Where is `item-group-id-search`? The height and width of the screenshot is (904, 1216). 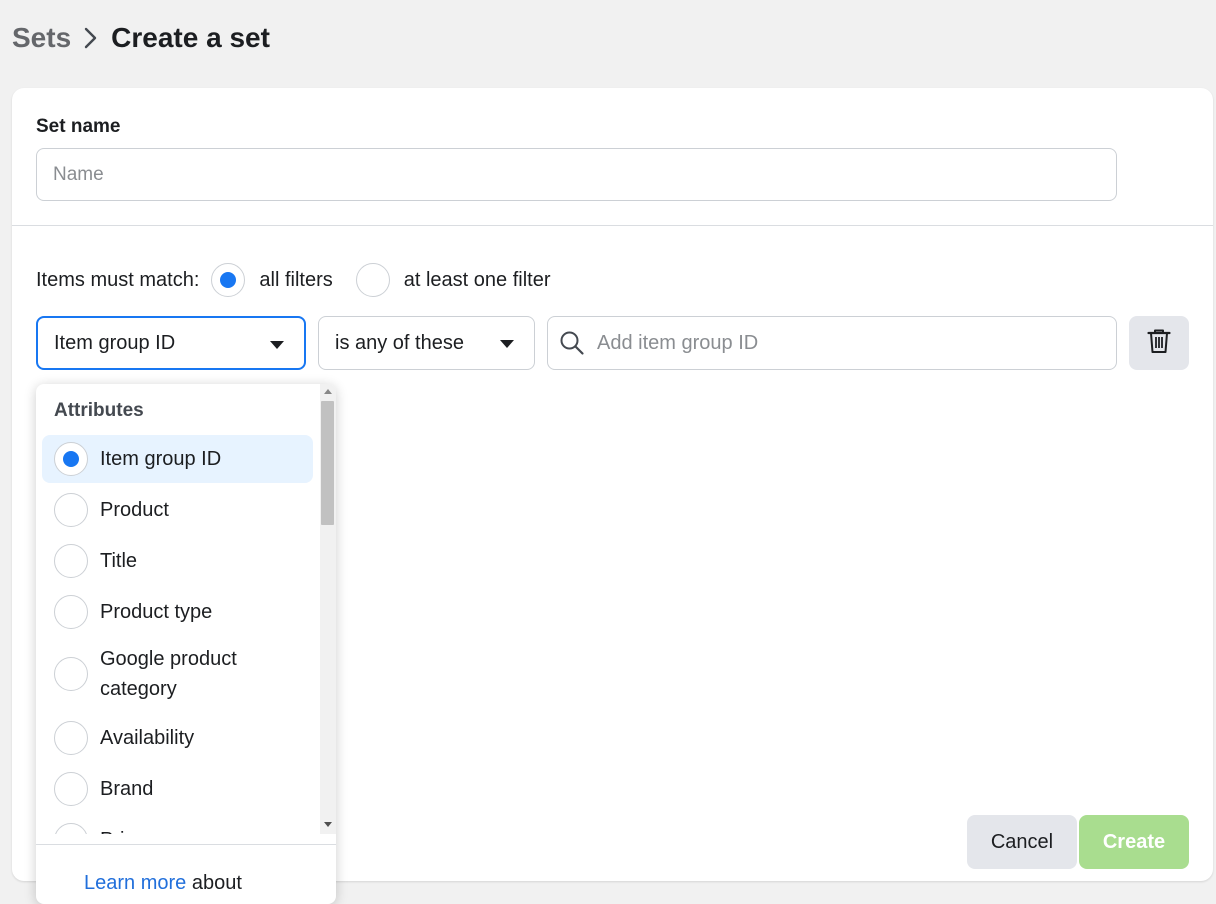
item-group-id-search is located at coordinates (832, 343).